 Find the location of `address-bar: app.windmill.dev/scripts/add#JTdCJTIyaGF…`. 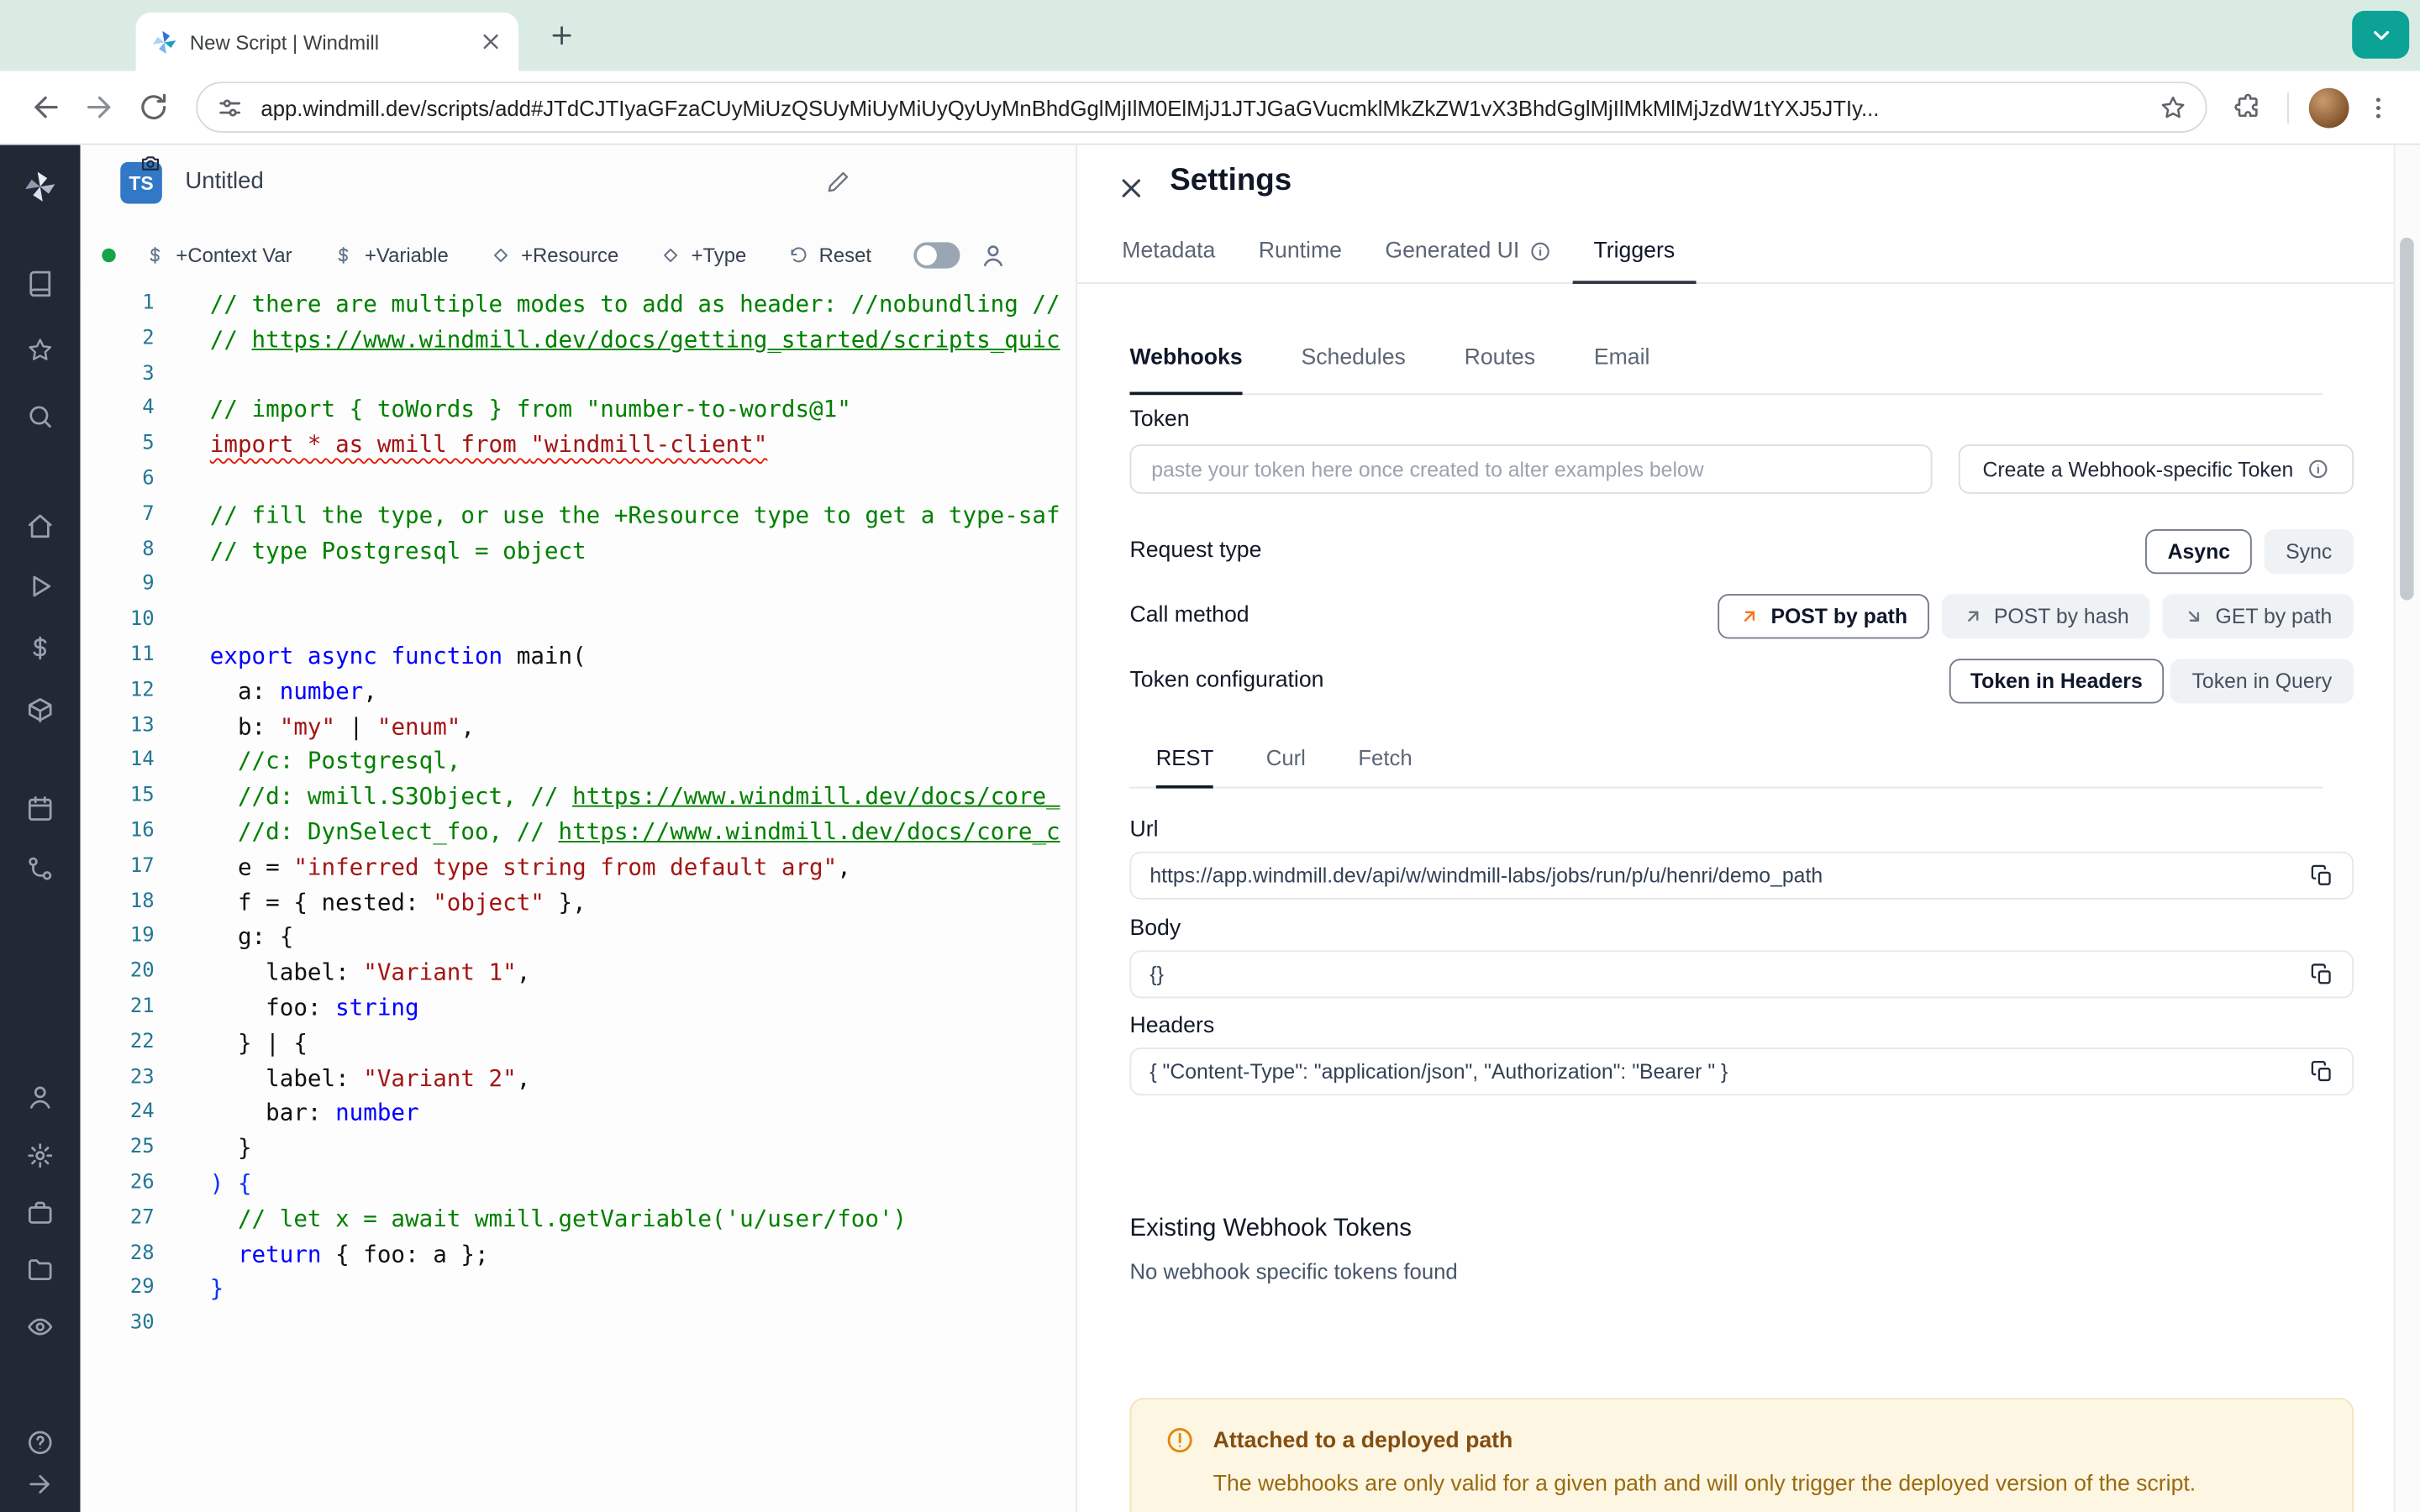

address-bar: app.windmill.dev/scripts/add#JTdCJTIyaGF… is located at coordinates (1201, 107).